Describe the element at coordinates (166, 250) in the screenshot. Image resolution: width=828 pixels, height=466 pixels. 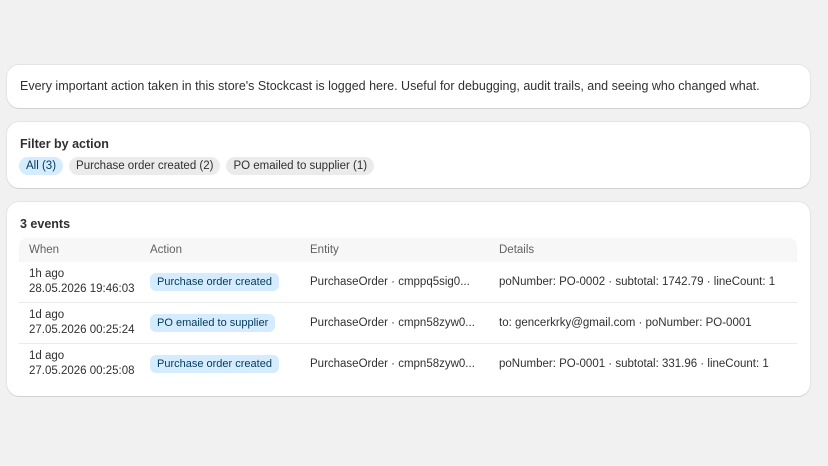
I see `column-header-action: Action` at that location.